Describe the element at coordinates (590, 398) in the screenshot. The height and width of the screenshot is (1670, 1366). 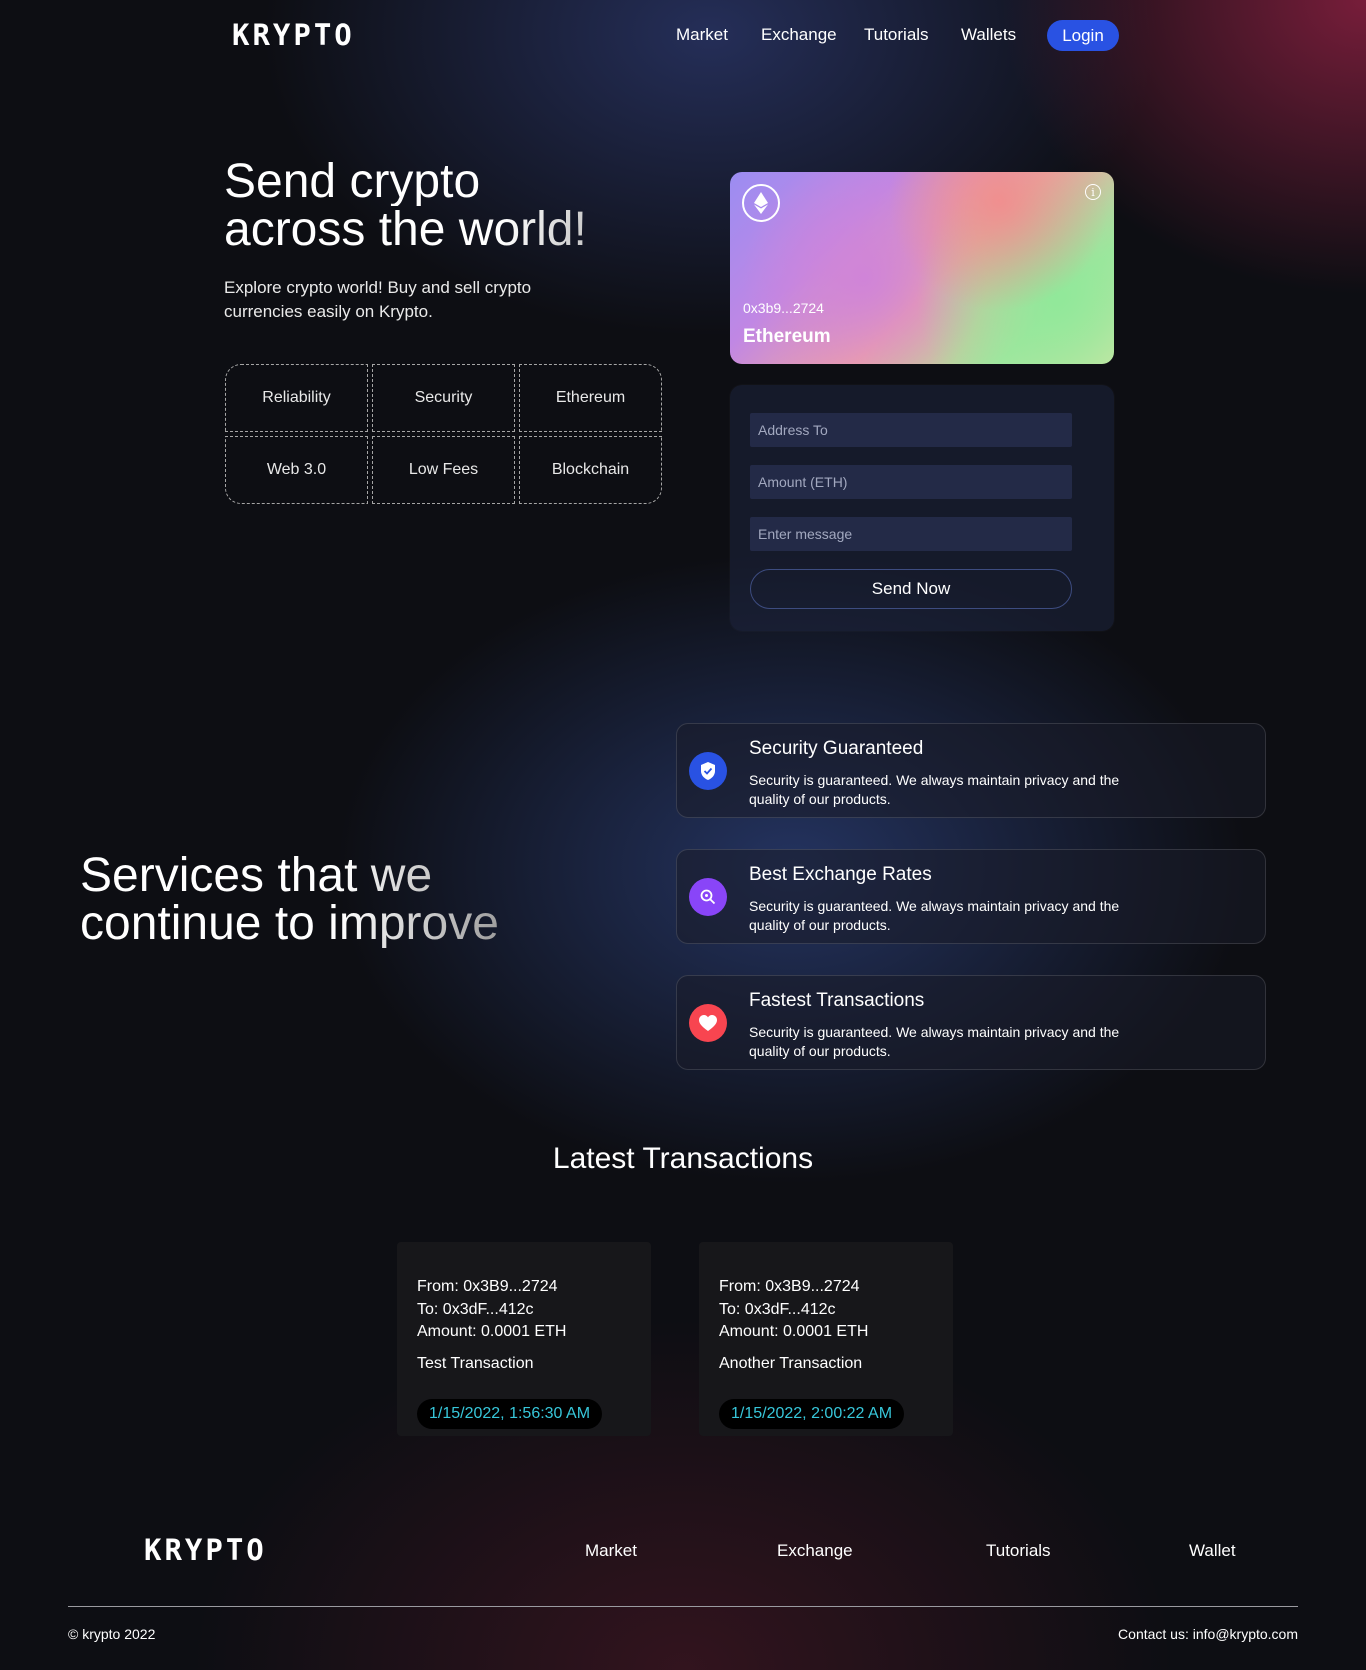
I see `feature-ethereum: Ethereum` at that location.